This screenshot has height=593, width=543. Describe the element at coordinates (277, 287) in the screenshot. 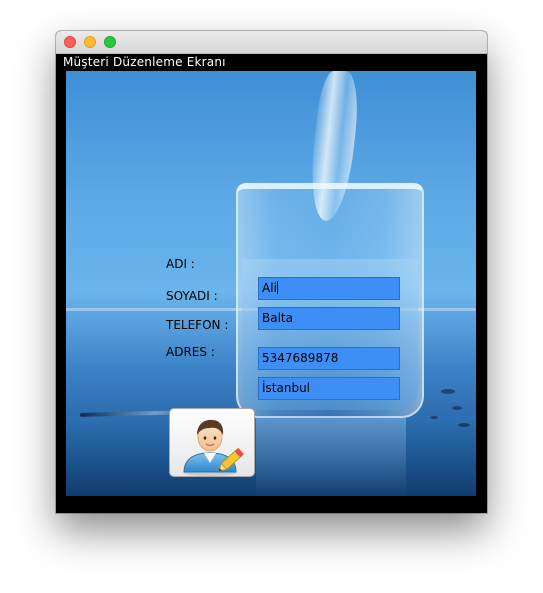

I see `text-caret` at that location.